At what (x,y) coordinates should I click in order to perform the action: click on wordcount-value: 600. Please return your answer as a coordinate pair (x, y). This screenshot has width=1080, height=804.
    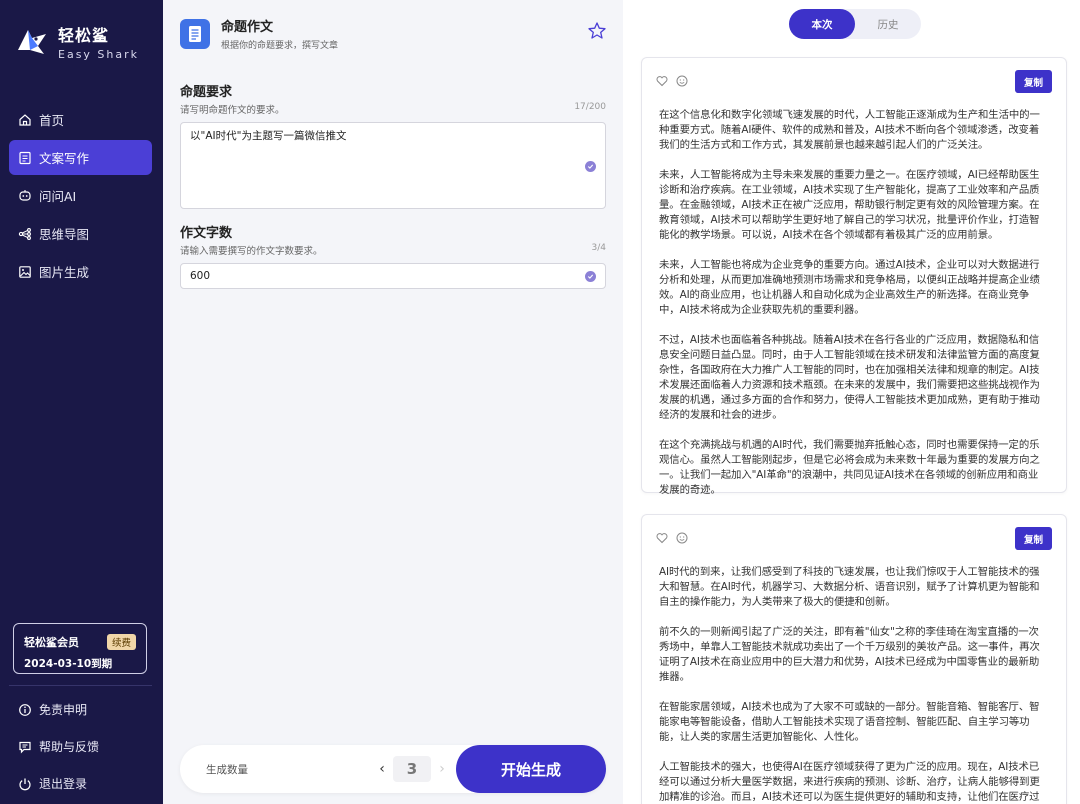
    Looking at the image, I should click on (200, 276).